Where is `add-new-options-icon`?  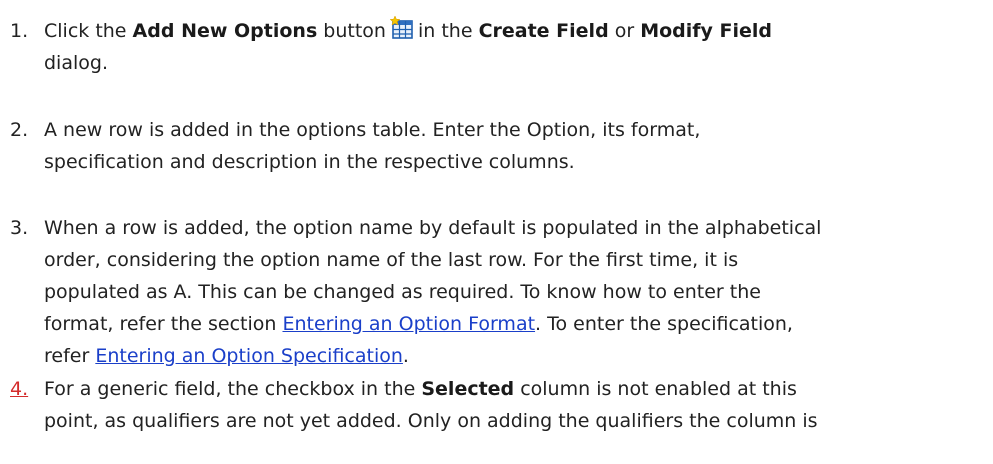 add-new-options-icon is located at coordinates (401, 28).